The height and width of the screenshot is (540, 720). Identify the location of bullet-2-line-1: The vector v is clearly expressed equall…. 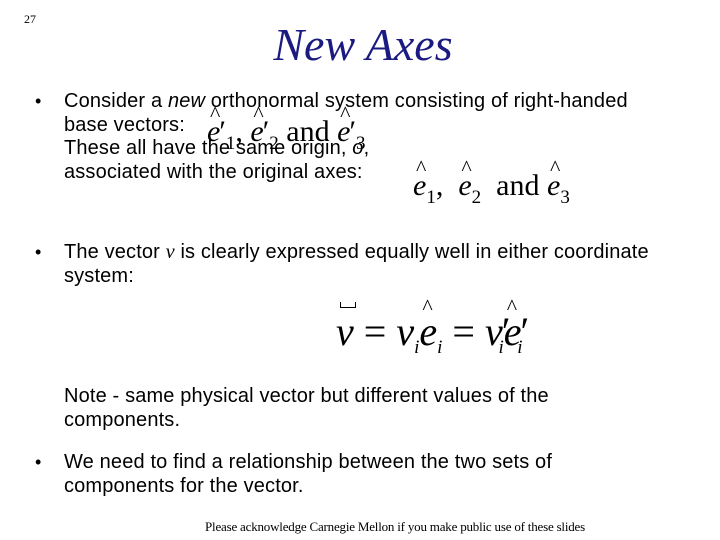
(356, 252).